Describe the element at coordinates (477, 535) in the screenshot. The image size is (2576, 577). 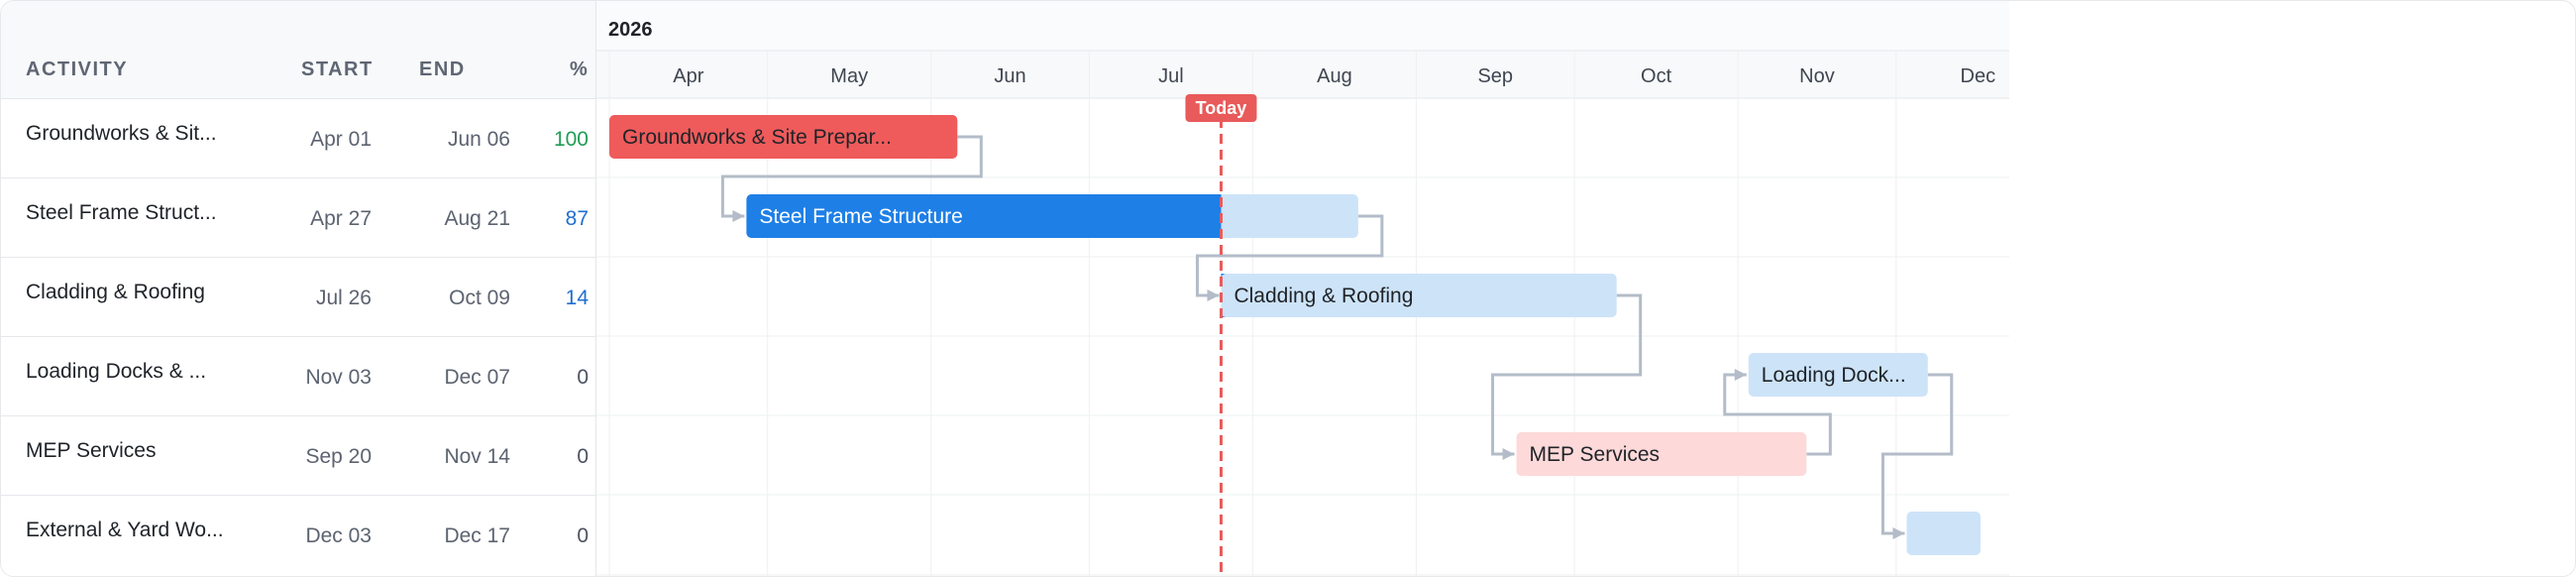
I see `task-end: Dec 17` at that location.